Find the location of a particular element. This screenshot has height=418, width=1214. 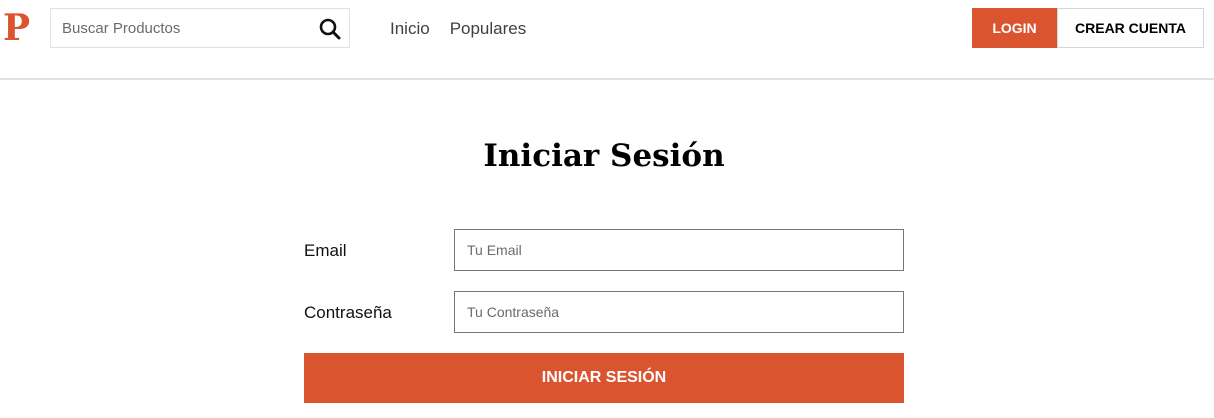

email-label: Email is located at coordinates (325, 250).